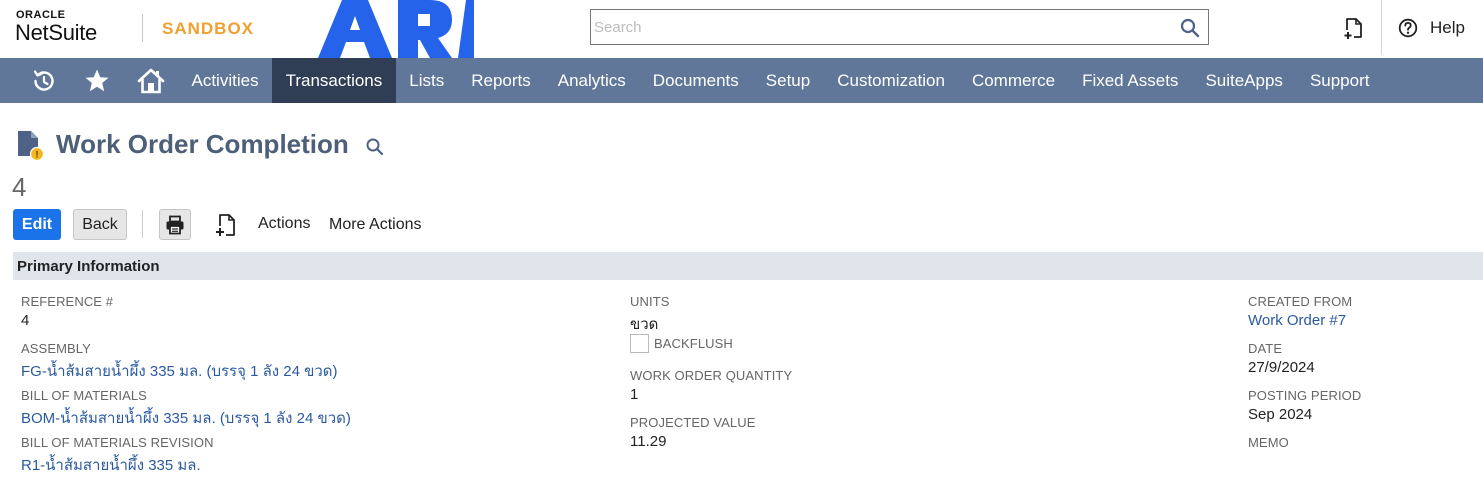 This screenshot has height=482, width=1483. I want to click on help-label: Help, so click(1447, 27).